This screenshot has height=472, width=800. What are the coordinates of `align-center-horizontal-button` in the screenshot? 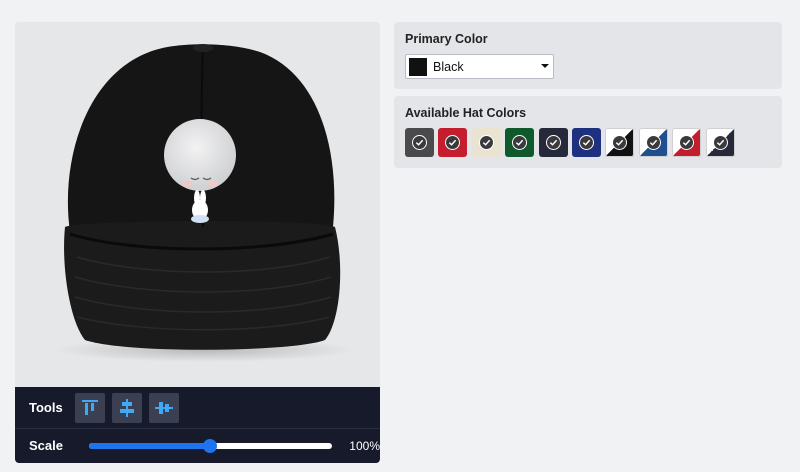 It's located at (164, 407).